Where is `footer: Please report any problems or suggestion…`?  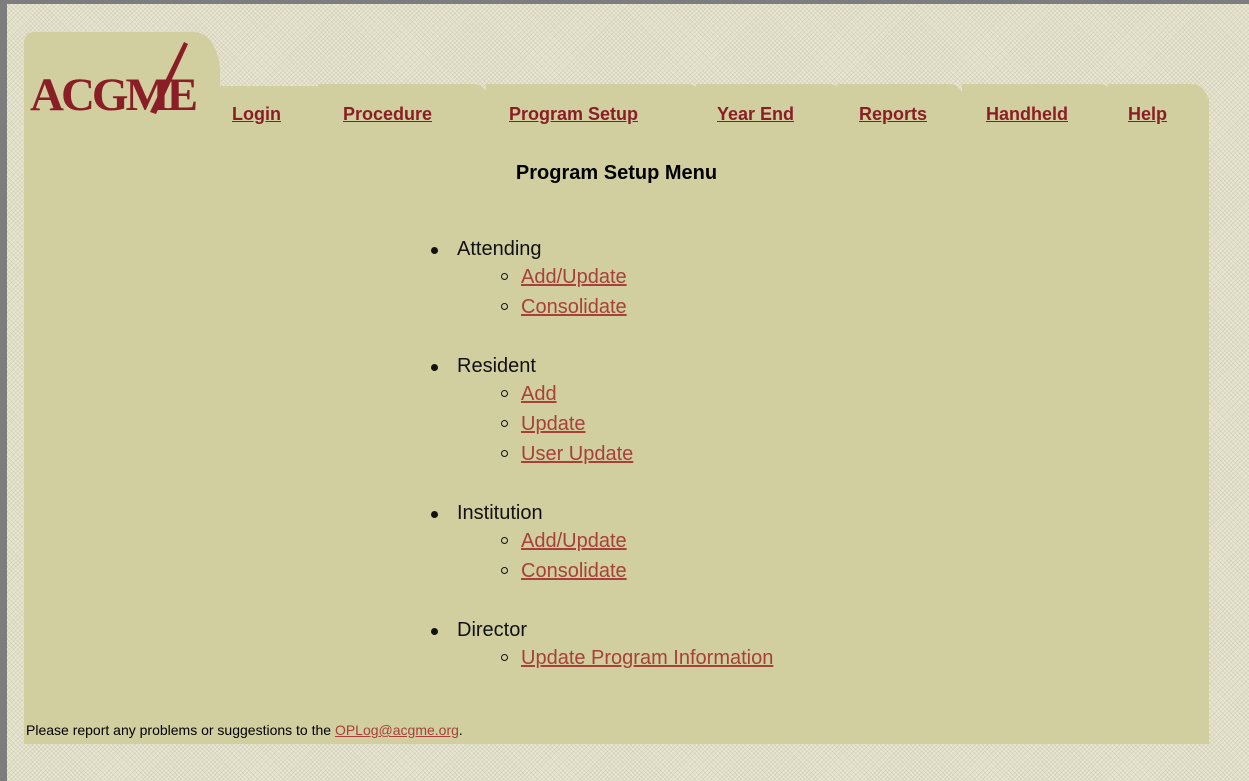 footer: Please report any problems or suggestion… is located at coordinates (244, 730).